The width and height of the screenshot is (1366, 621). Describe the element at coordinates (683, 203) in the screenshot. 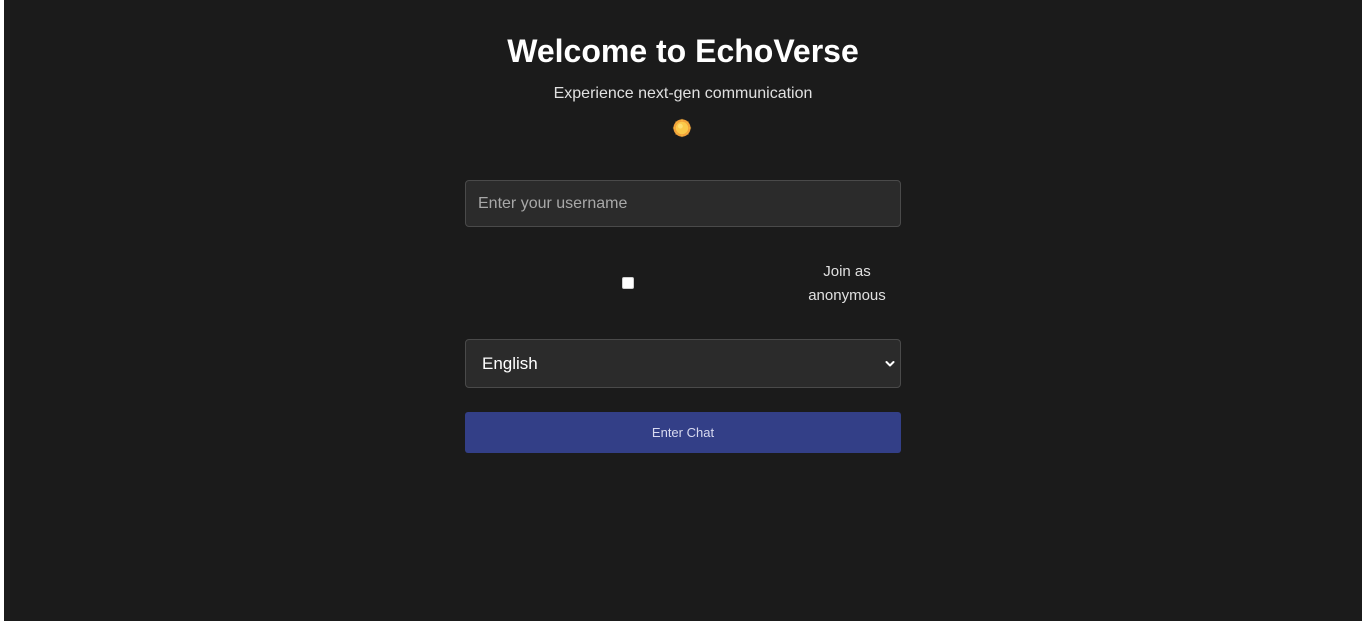

I see `username-input` at that location.